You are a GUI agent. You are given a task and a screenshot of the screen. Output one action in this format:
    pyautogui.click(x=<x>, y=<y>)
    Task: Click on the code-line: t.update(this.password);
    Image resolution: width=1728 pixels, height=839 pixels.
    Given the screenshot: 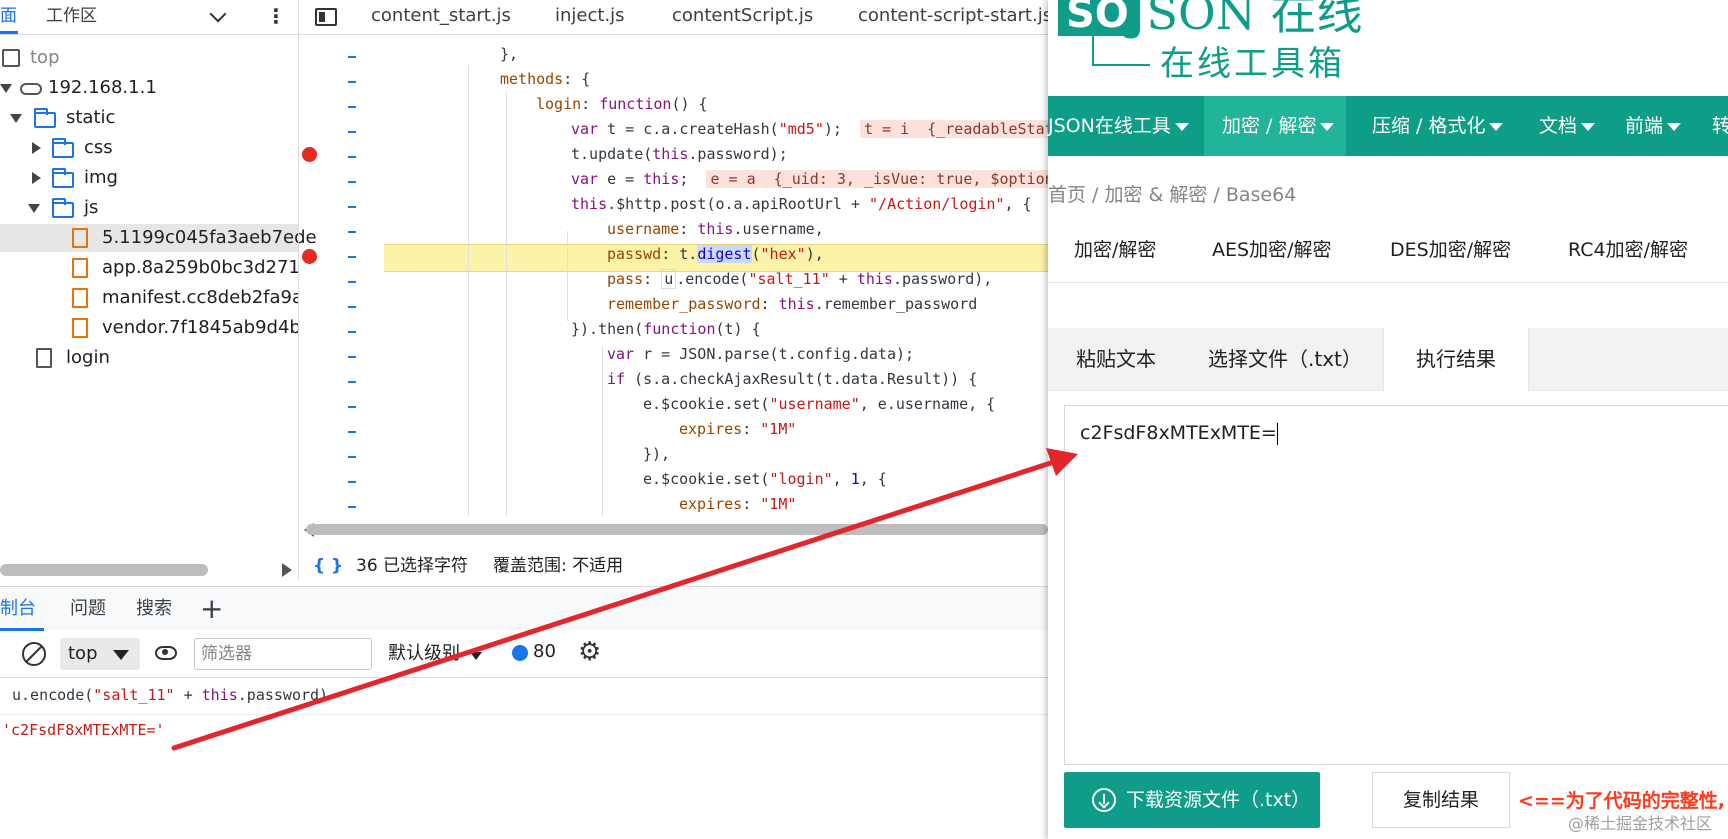 What is the action you would take?
    pyautogui.click(x=679, y=154)
    